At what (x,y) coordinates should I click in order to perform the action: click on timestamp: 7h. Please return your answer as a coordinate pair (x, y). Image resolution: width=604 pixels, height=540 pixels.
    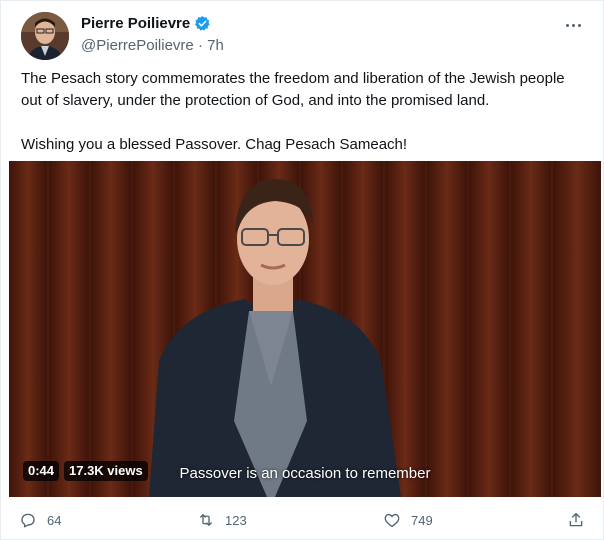
    Looking at the image, I should click on (215, 45).